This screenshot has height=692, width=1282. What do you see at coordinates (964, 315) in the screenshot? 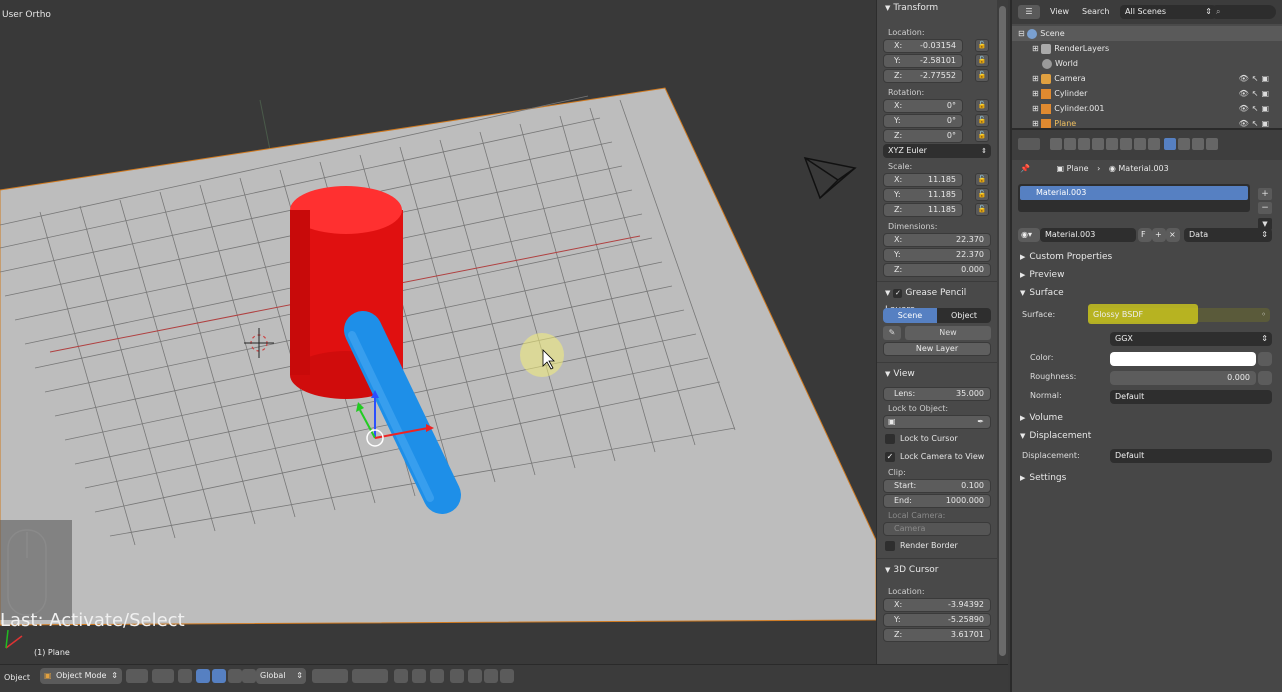
I see `grease-object-button: Object` at bounding box center [964, 315].